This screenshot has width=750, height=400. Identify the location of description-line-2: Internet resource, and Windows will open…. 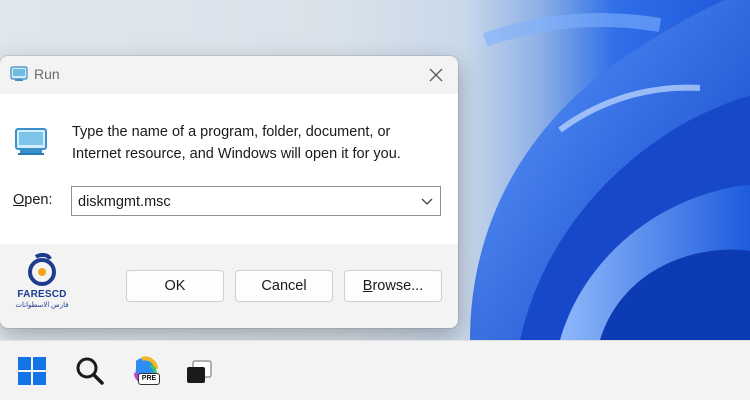
(236, 154).